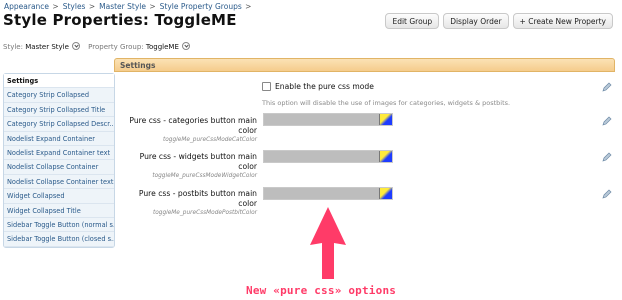 The width and height of the screenshot is (622, 300). What do you see at coordinates (328, 243) in the screenshot?
I see `arrow-up-icon` at bounding box center [328, 243].